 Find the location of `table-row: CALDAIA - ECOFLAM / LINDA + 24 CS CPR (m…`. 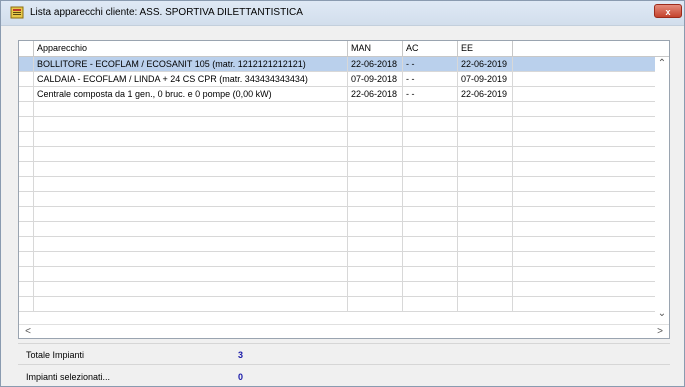

table-row: CALDAIA - ECOFLAM / LINDA + 24 CS CPR (m… is located at coordinates (337, 79).